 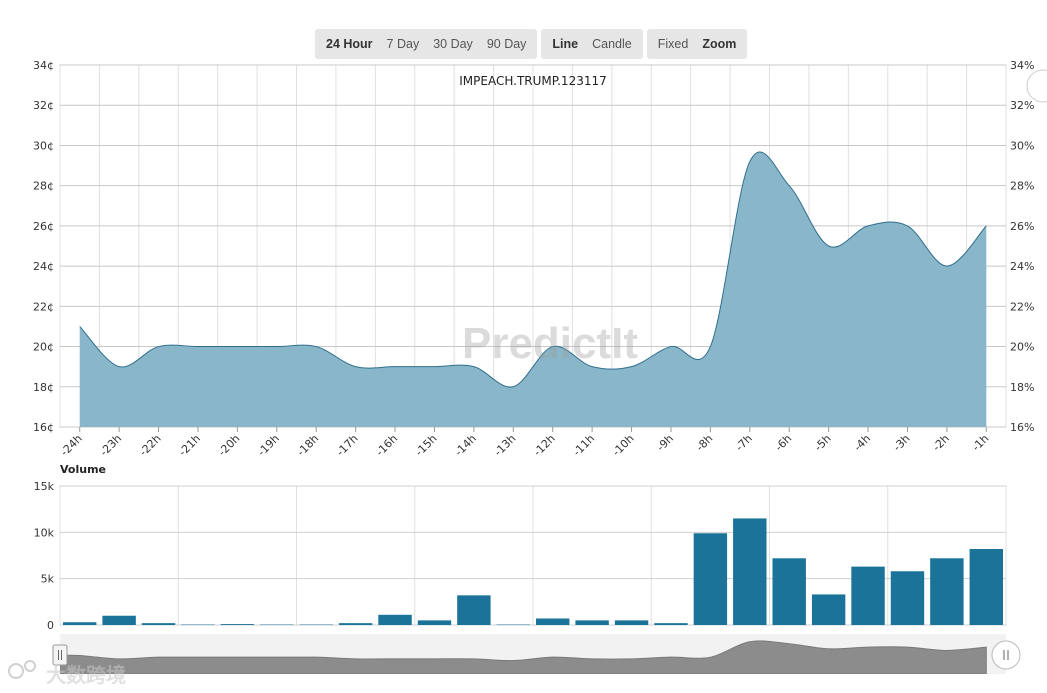 What do you see at coordinates (550, 343) in the screenshot?
I see `predictit-watermark: PredictIt` at bounding box center [550, 343].